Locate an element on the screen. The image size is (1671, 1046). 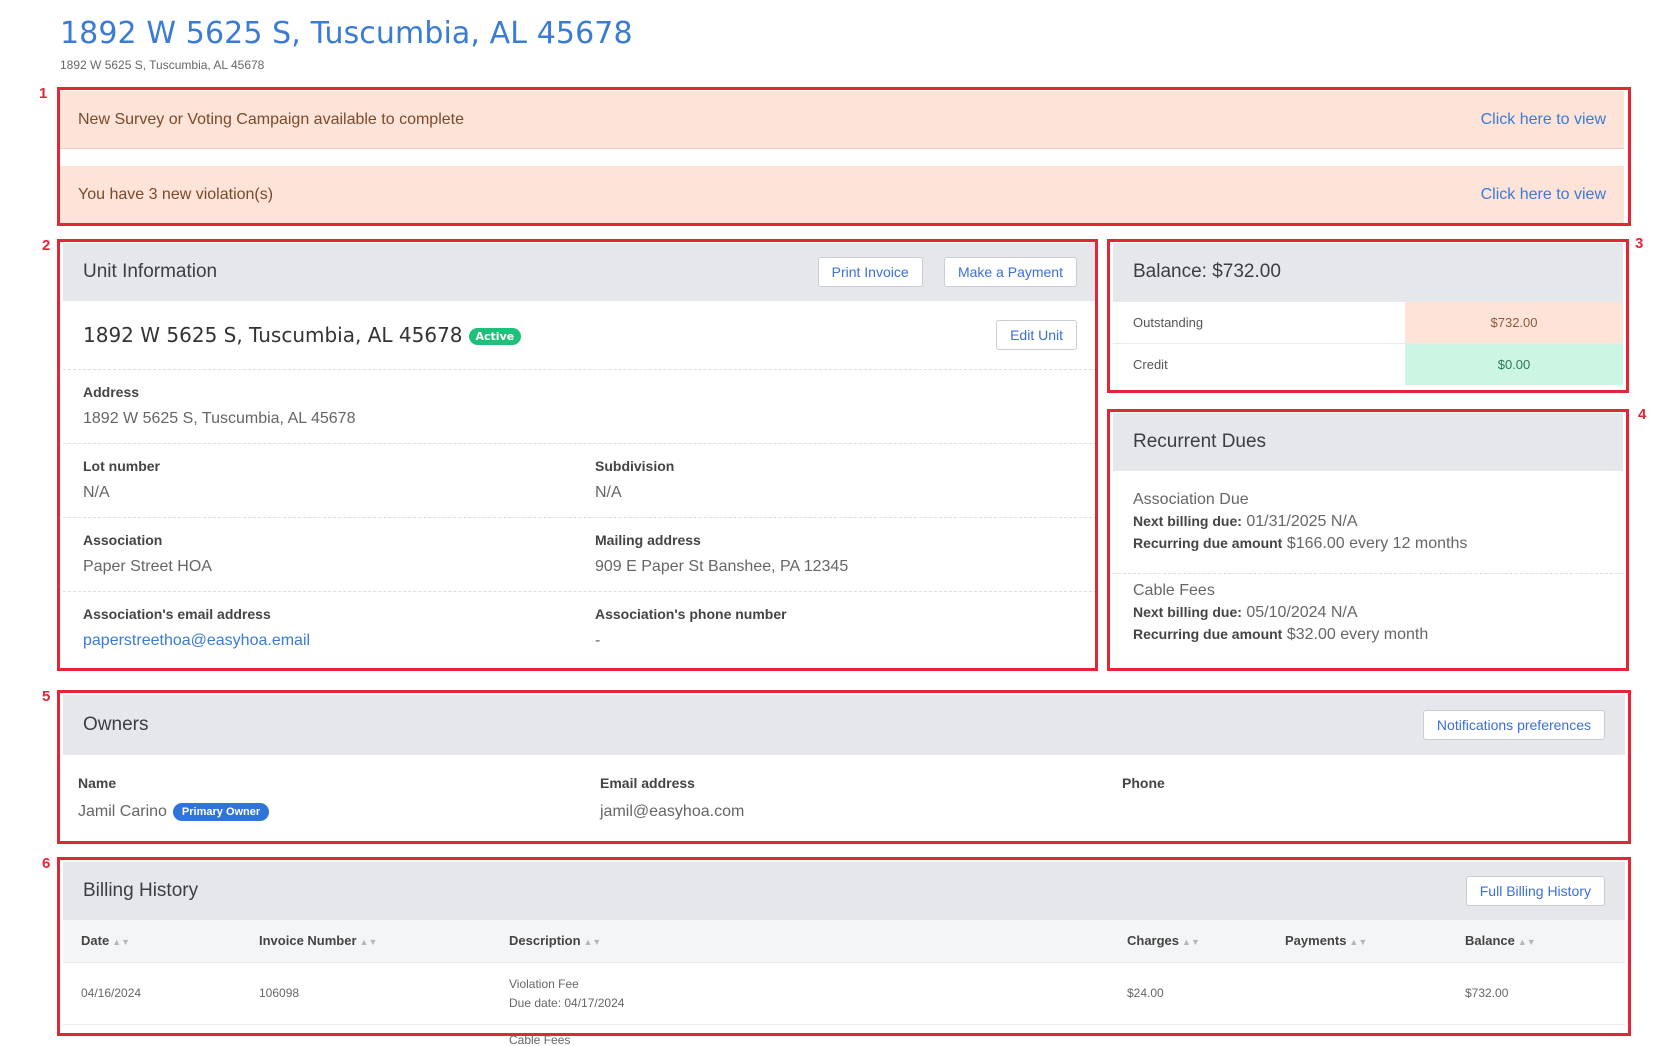
callout-number-3: 3 is located at coordinates (1639, 243).